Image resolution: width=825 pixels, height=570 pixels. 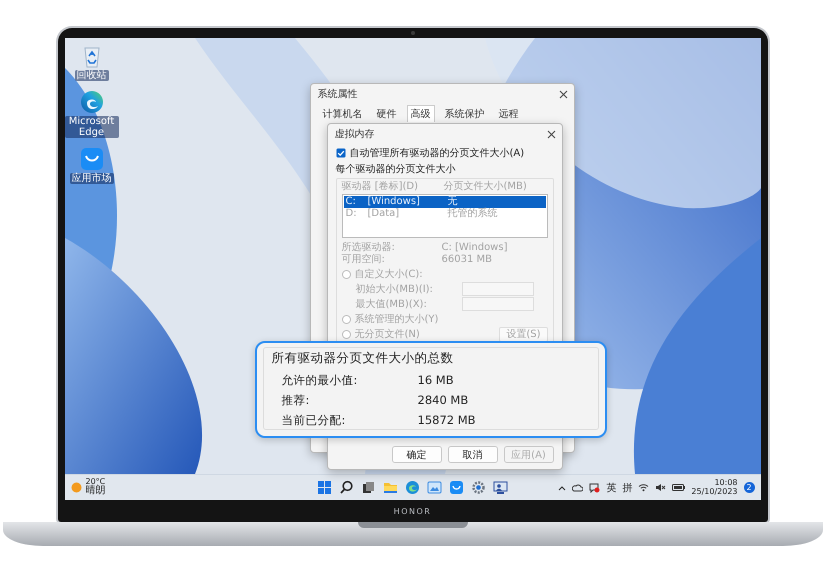 What do you see at coordinates (384, 214) in the screenshot?
I see `table-cell-text: [Data]` at bounding box center [384, 214].